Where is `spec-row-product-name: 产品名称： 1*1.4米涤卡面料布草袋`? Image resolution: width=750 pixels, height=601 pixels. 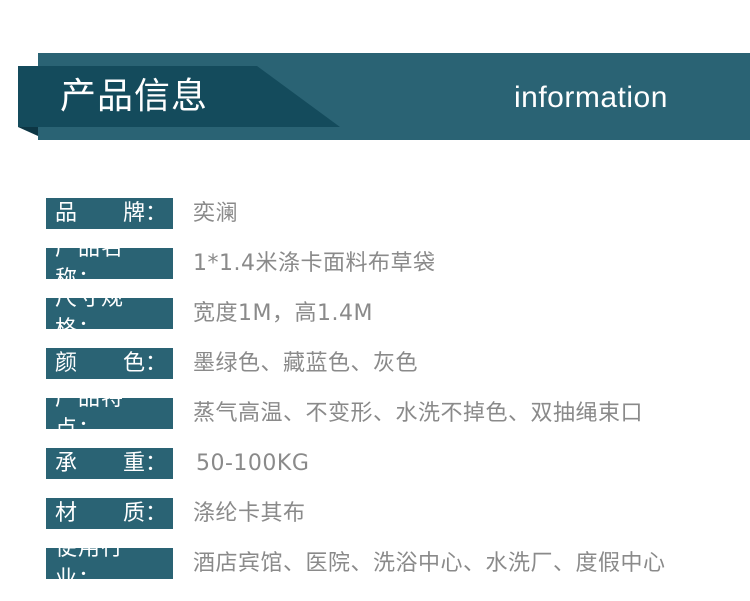
spec-row-product-name: 产品名称： 1*1.4米涤卡面料布草袋 is located at coordinates (356, 264).